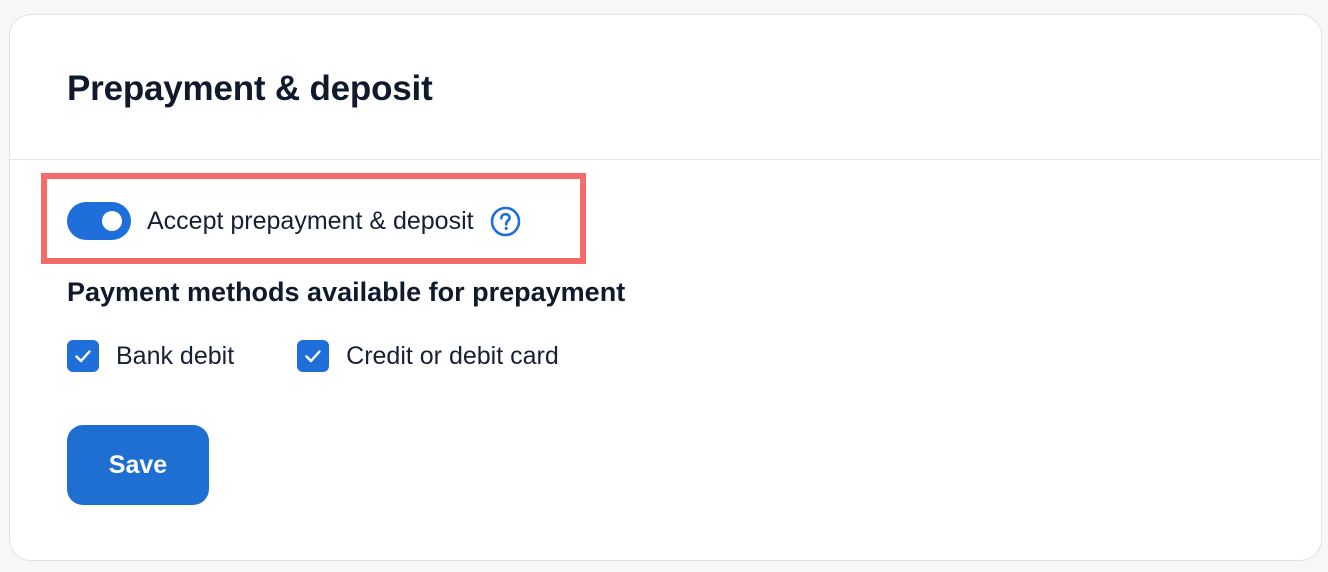 The width and height of the screenshot is (1328, 572). I want to click on question-circle-icon, so click(505, 221).